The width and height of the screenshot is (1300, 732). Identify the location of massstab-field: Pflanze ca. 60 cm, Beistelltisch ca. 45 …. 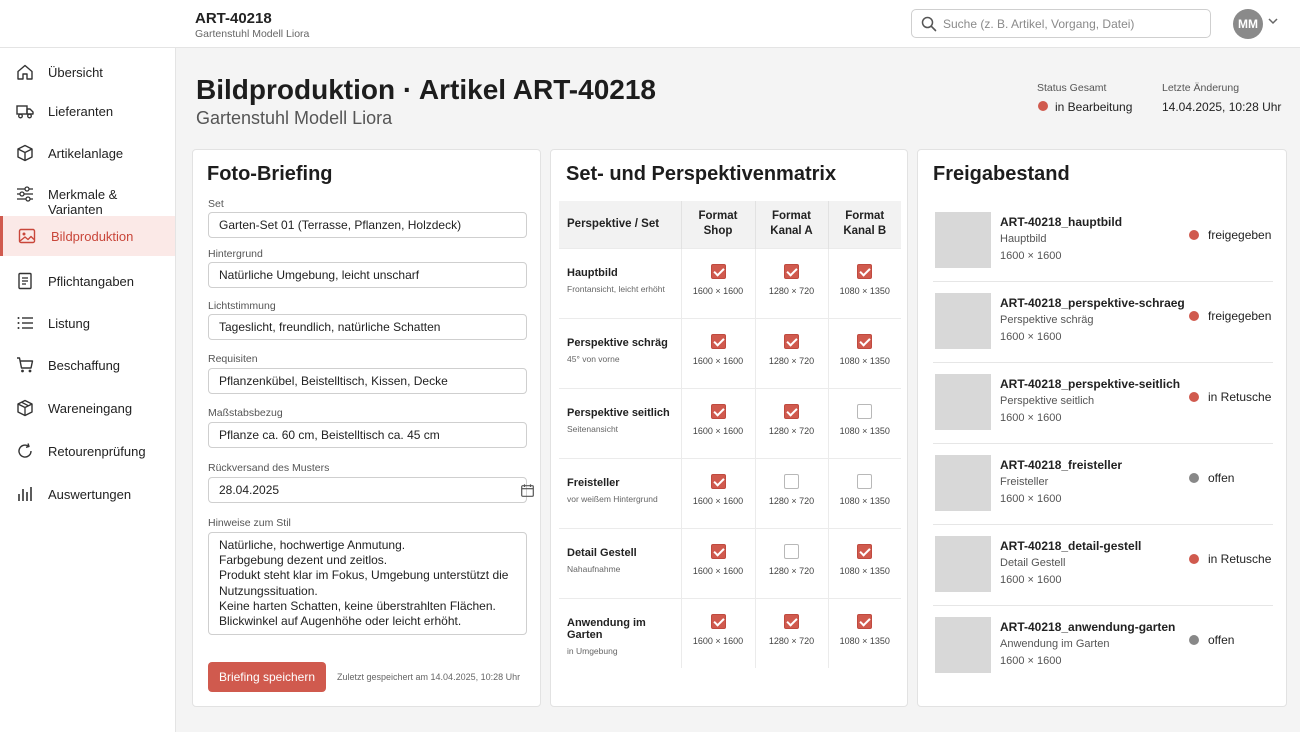
(367, 435).